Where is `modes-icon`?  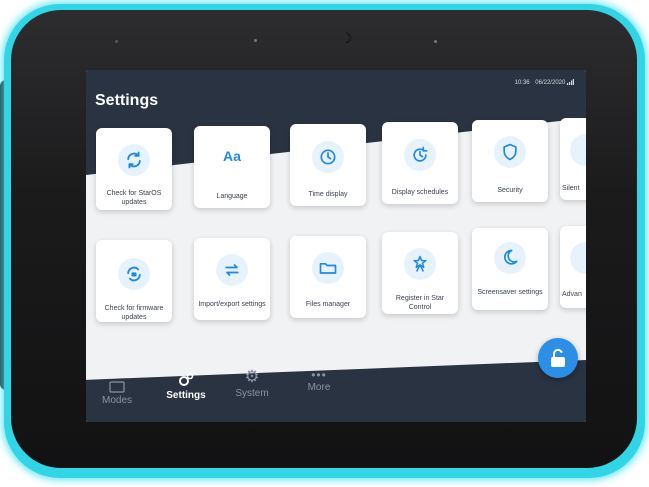 modes-icon is located at coordinates (117, 387).